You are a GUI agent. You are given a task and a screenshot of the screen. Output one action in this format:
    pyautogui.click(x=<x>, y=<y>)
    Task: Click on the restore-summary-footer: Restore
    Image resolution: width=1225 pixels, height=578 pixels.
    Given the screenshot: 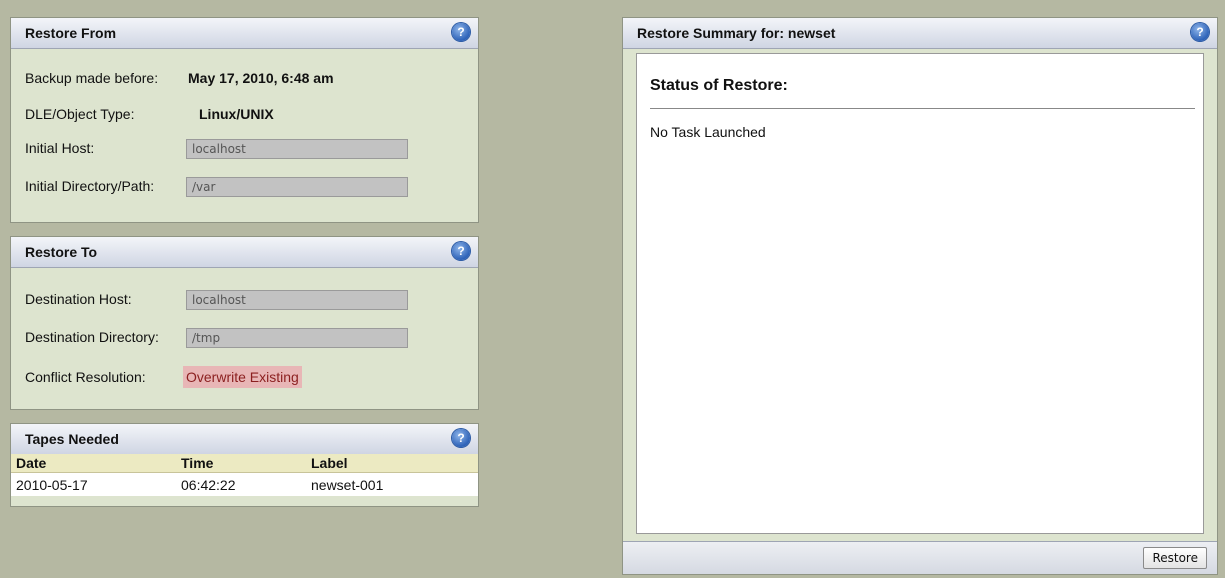 What is the action you would take?
    pyautogui.click(x=920, y=557)
    